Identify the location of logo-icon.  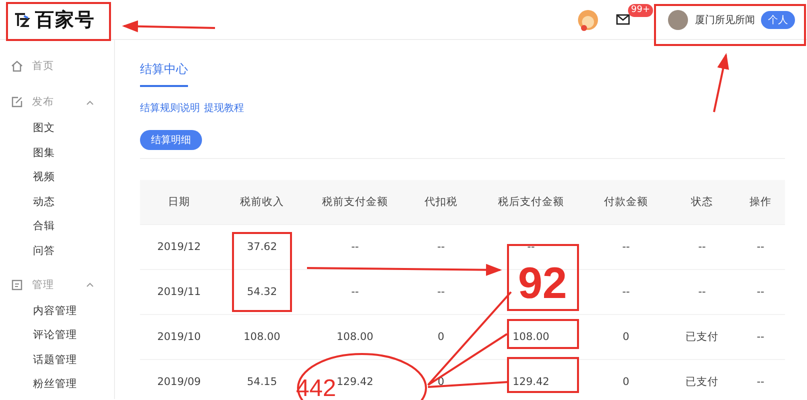
(22, 20).